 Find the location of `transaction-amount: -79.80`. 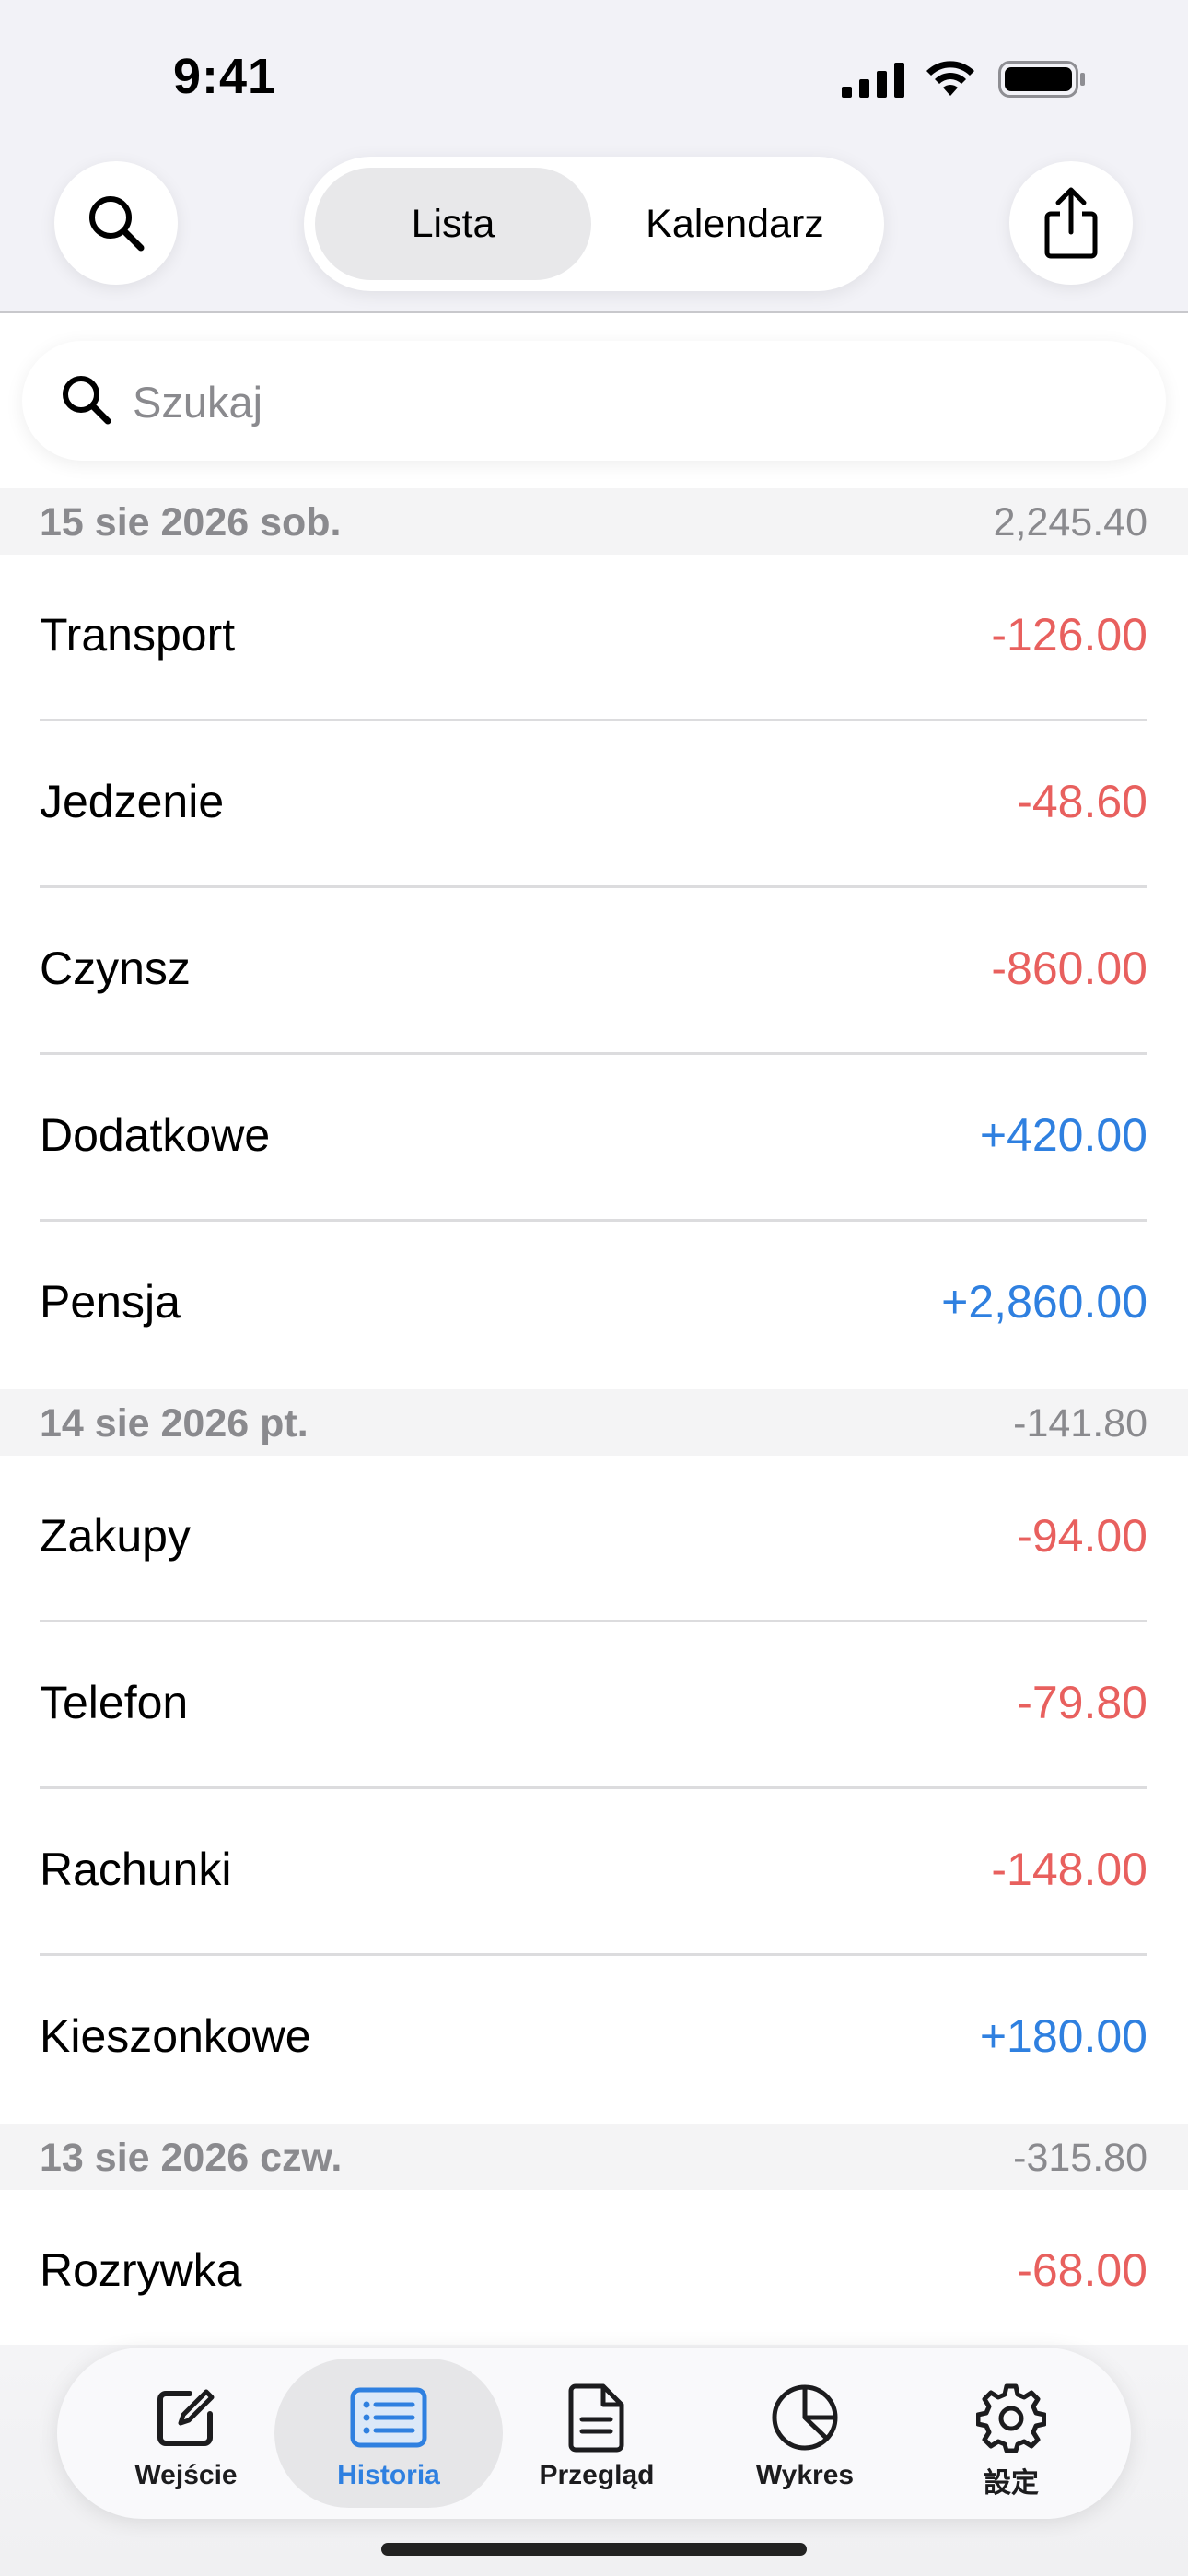

transaction-amount: -79.80 is located at coordinates (1082, 1702).